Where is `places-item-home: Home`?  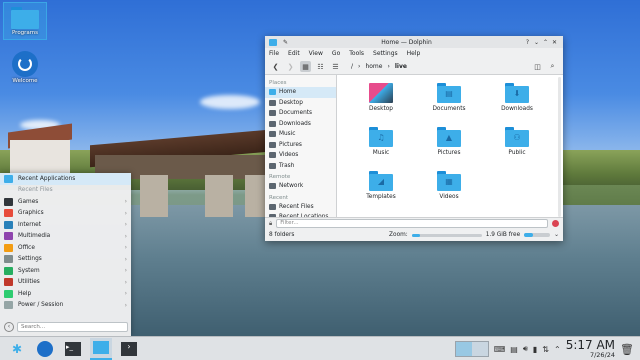 places-item-home: Home is located at coordinates (300, 92).